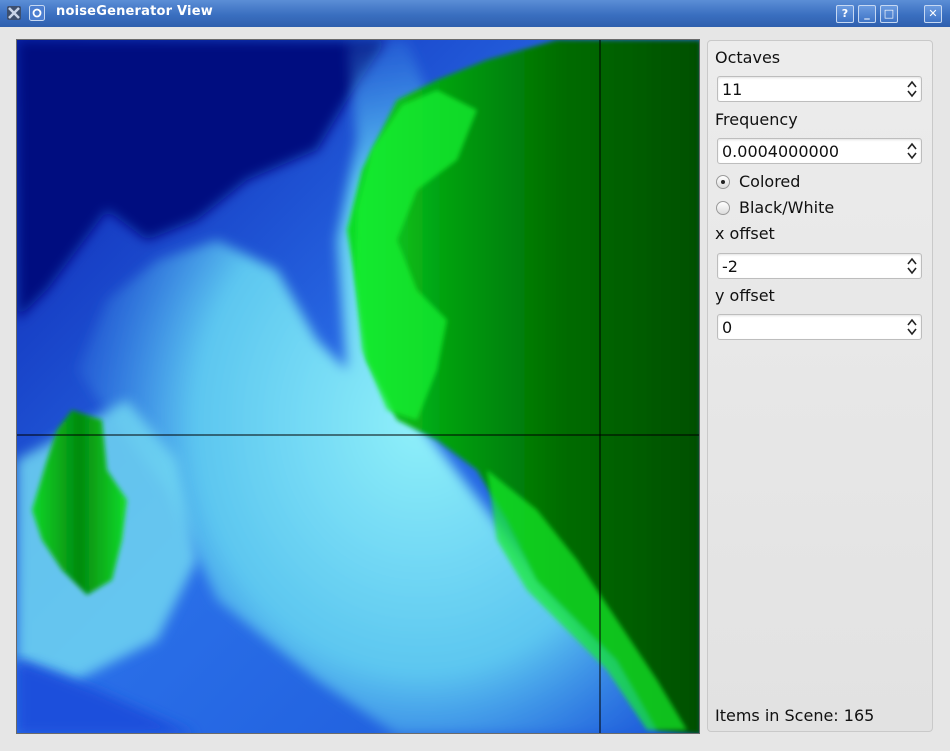  I want to click on colored-radio-label: Colored, so click(770, 181).